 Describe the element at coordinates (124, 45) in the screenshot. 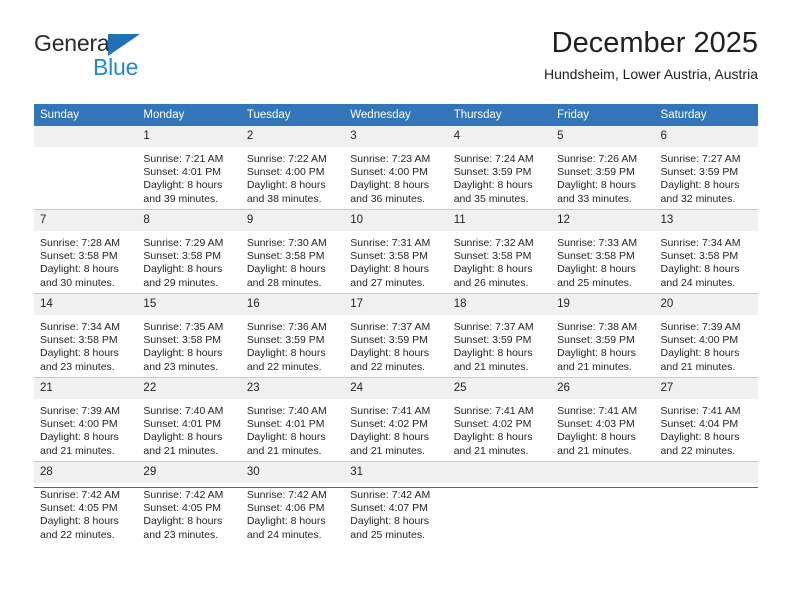

I see `triangle-logo-icon` at that location.